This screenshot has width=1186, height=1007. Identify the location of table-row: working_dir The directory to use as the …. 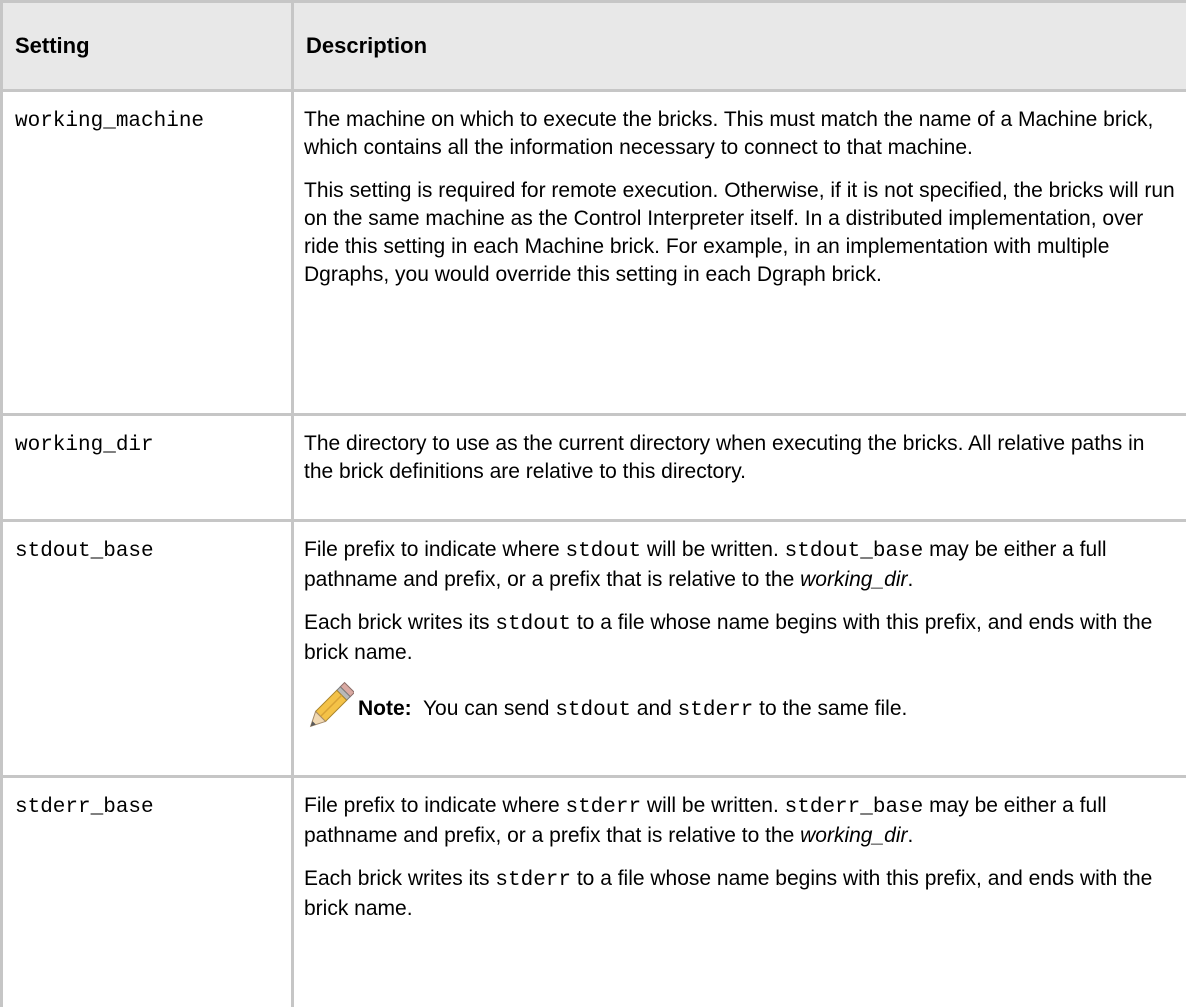
(594, 468).